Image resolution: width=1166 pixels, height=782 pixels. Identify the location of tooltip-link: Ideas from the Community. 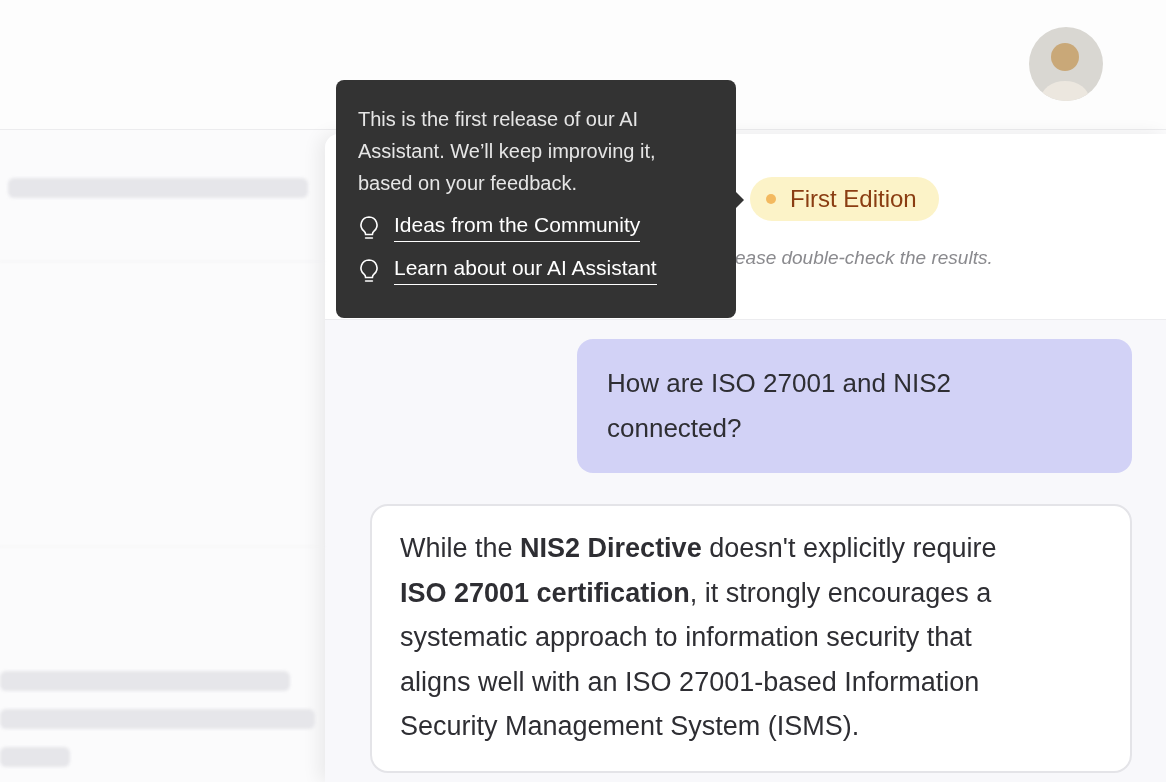
(536, 227).